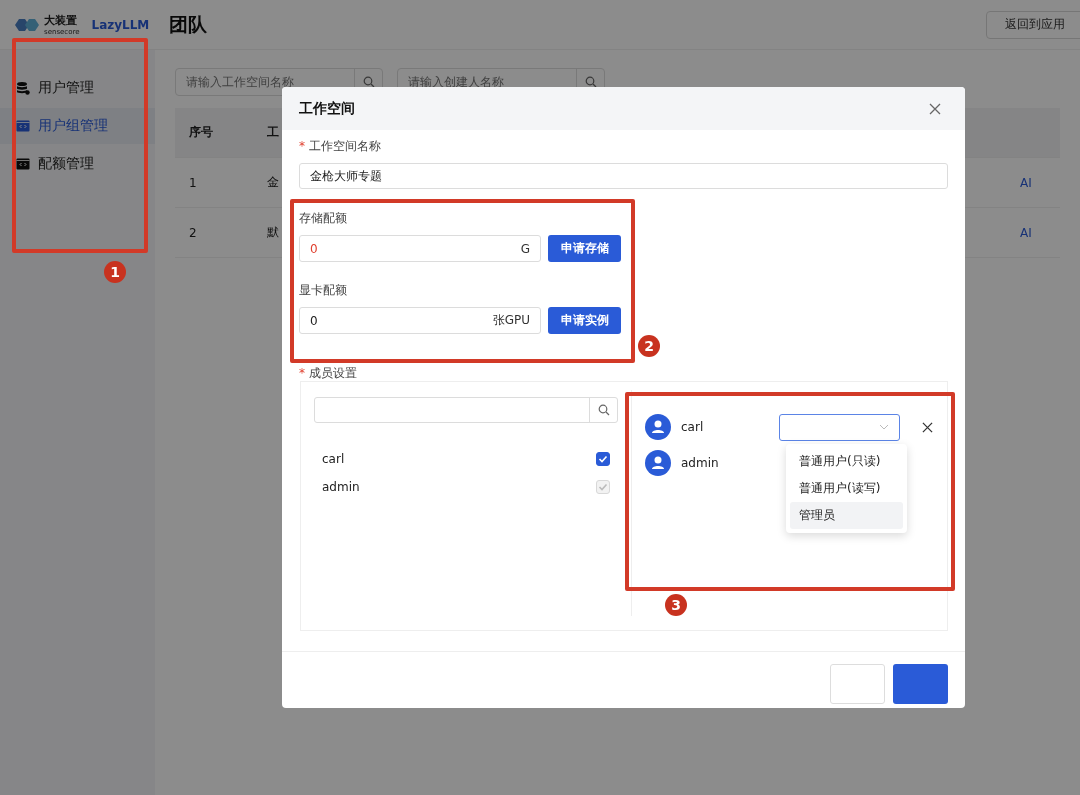 The width and height of the screenshot is (1080, 795). I want to click on user-name: admin, so click(341, 487).